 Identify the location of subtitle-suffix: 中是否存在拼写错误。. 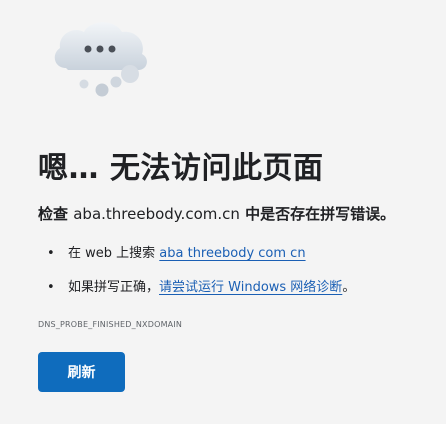
(317, 214).